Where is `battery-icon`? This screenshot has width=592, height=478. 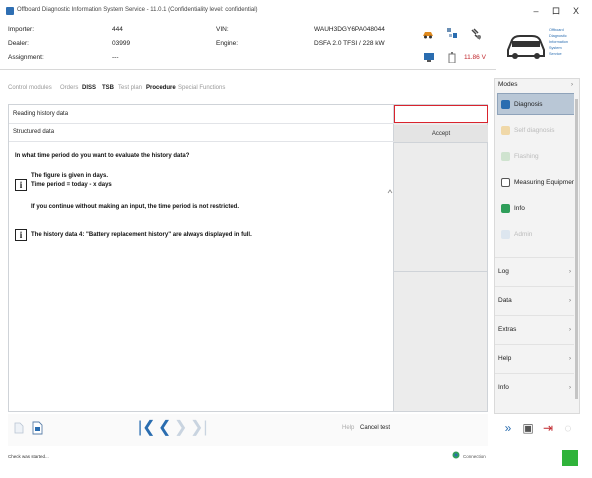
battery-icon is located at coordinates (452, 57).